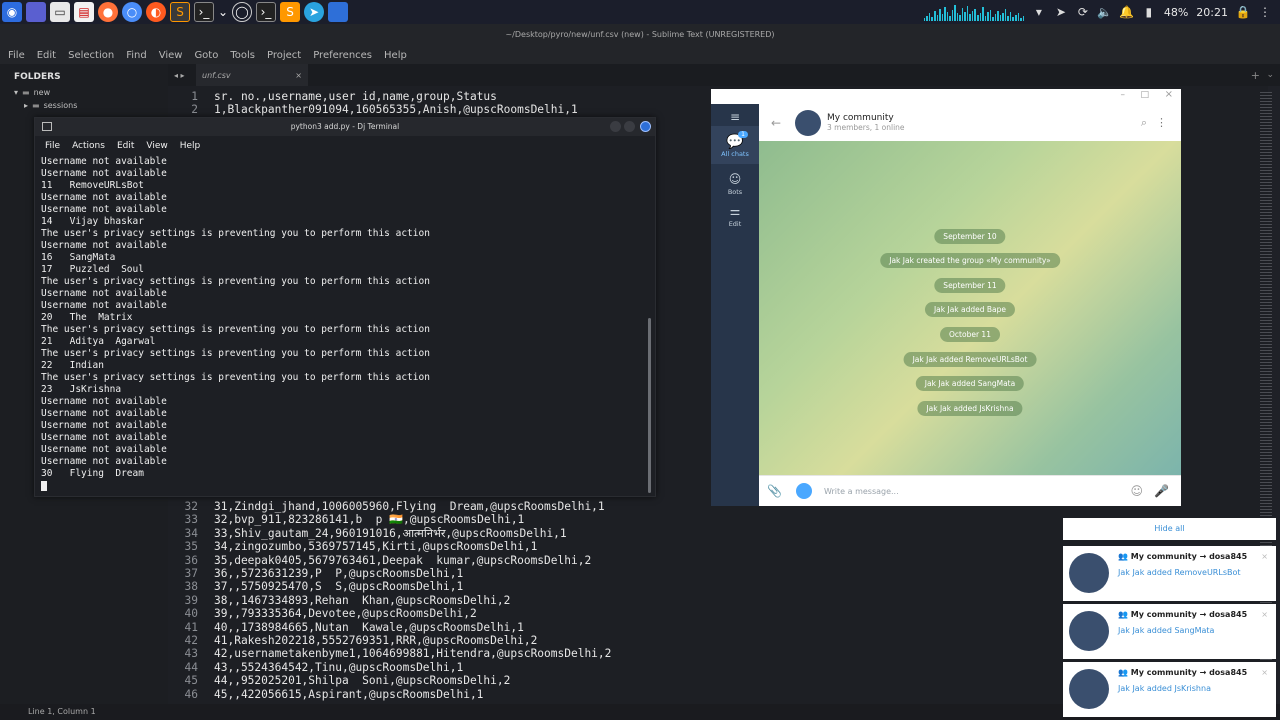  Describe the element at coordinates (60, 105) in the screenshot. I see `tree-label: sessions` at that location.